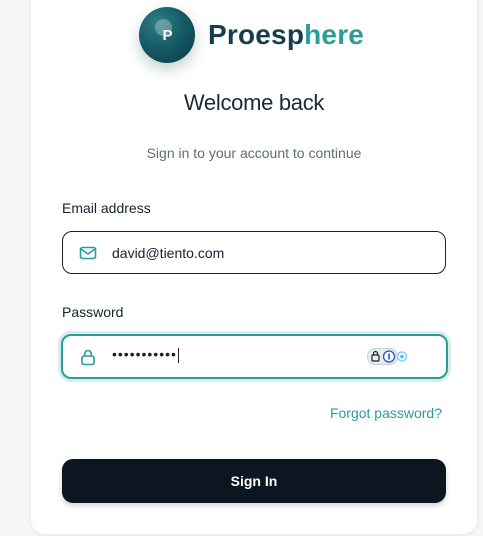 The width and height of the screenshot is (483, 536). What do you see at coordinates (254, 102) in the screenshot?
I see `page-title: Welcome back` at bounding box center [254, 102].